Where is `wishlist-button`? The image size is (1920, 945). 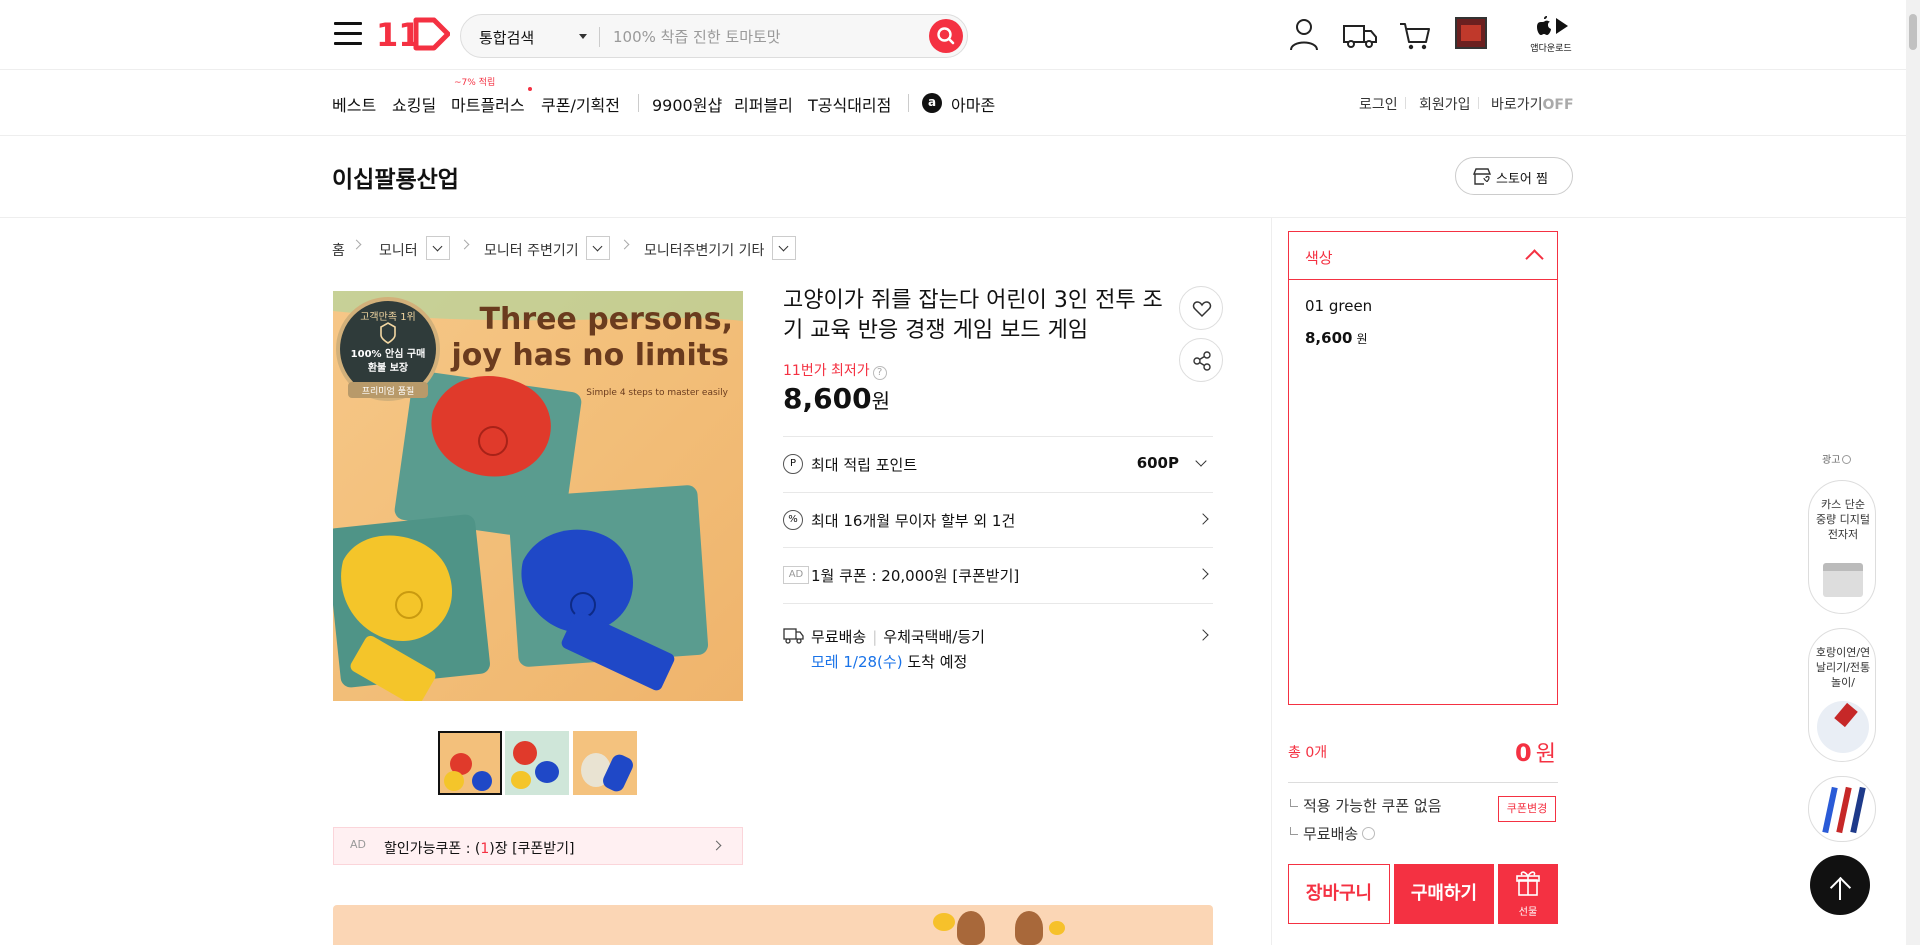 wishlist-button is located at coordinates (1201, 308).